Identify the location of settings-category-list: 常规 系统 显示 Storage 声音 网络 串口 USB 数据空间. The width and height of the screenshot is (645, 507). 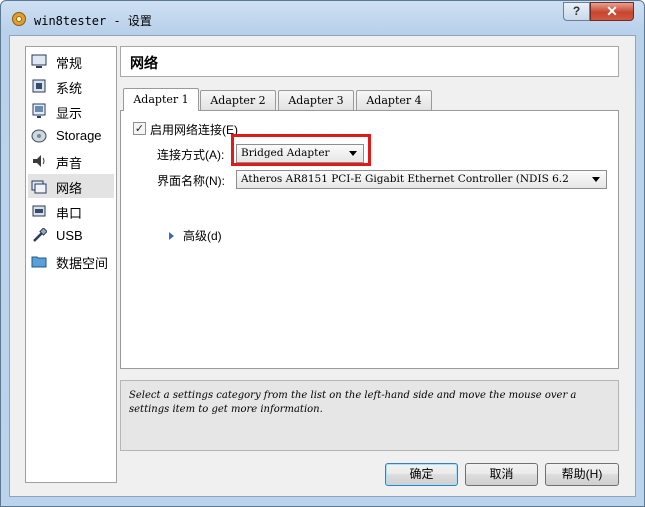
(71, 264).